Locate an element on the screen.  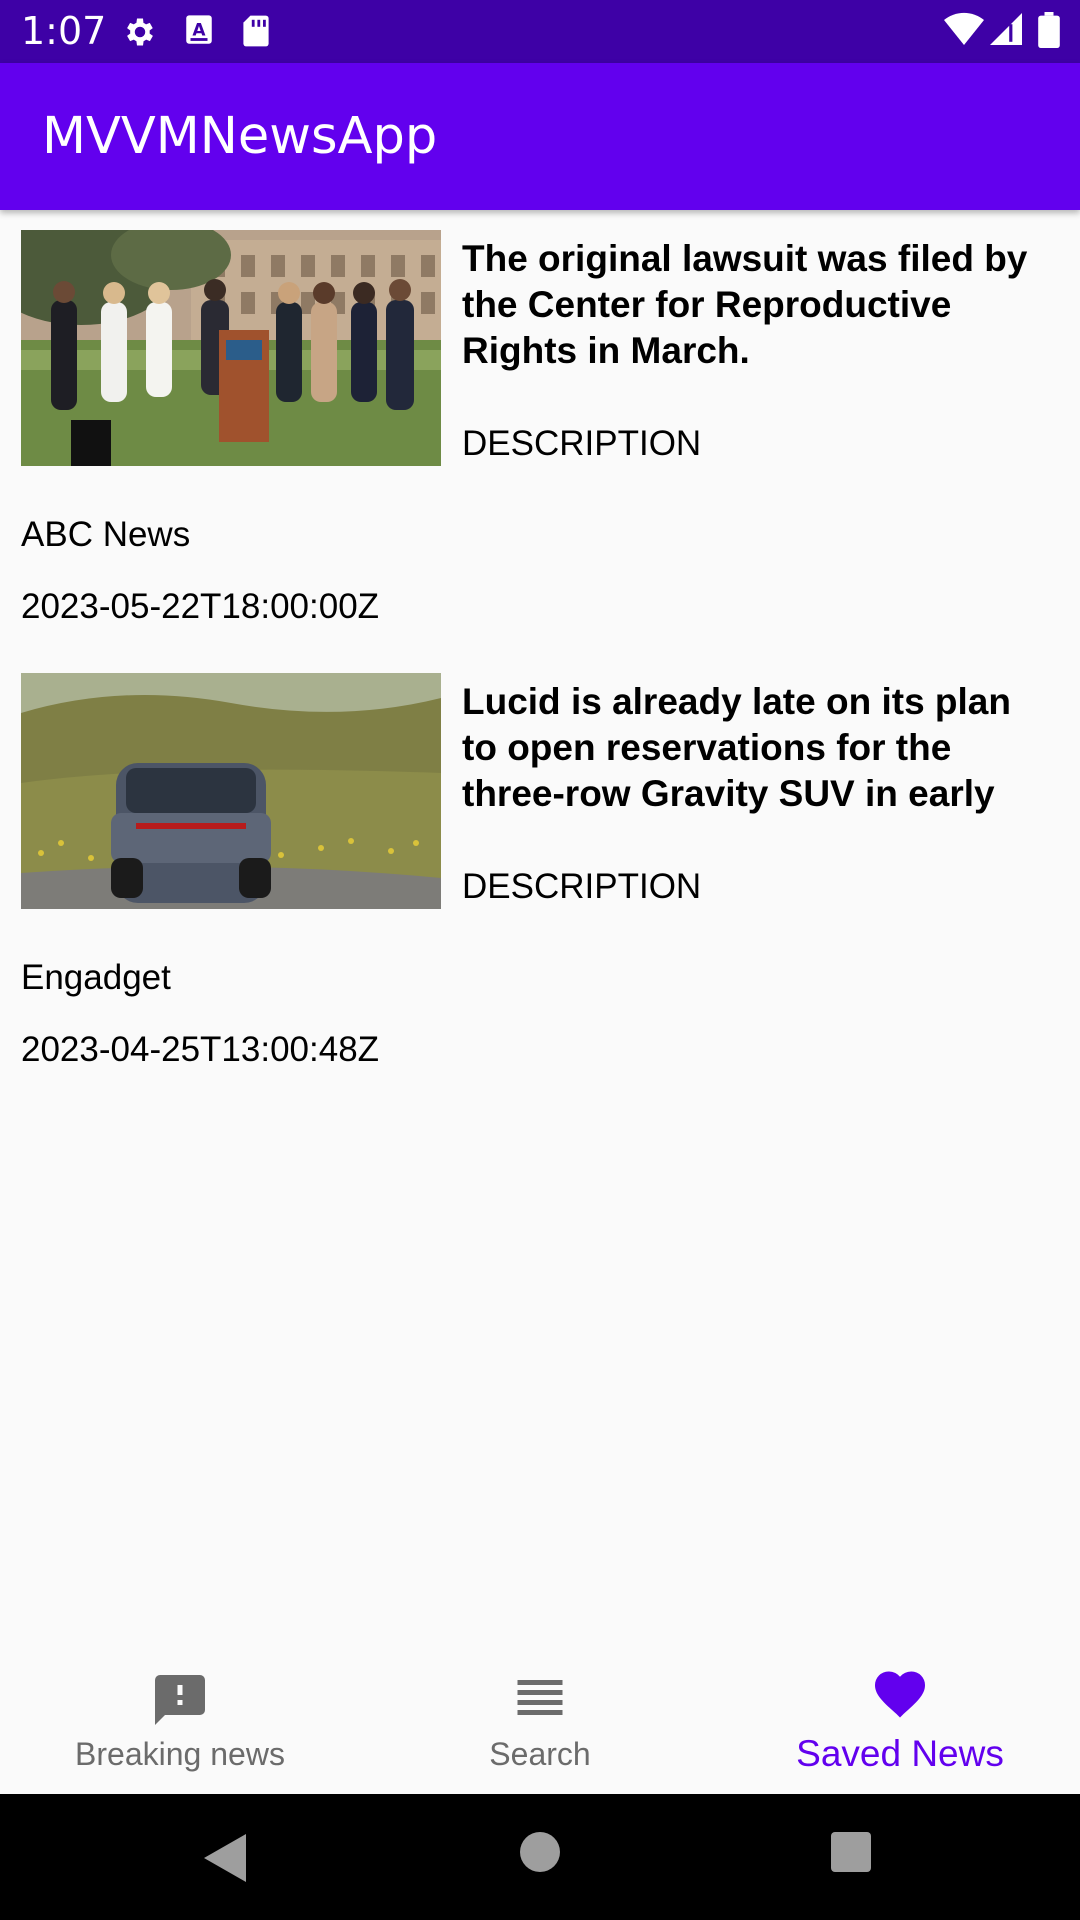
a-keyboard-icon: A is located at coordinates (199, 33).